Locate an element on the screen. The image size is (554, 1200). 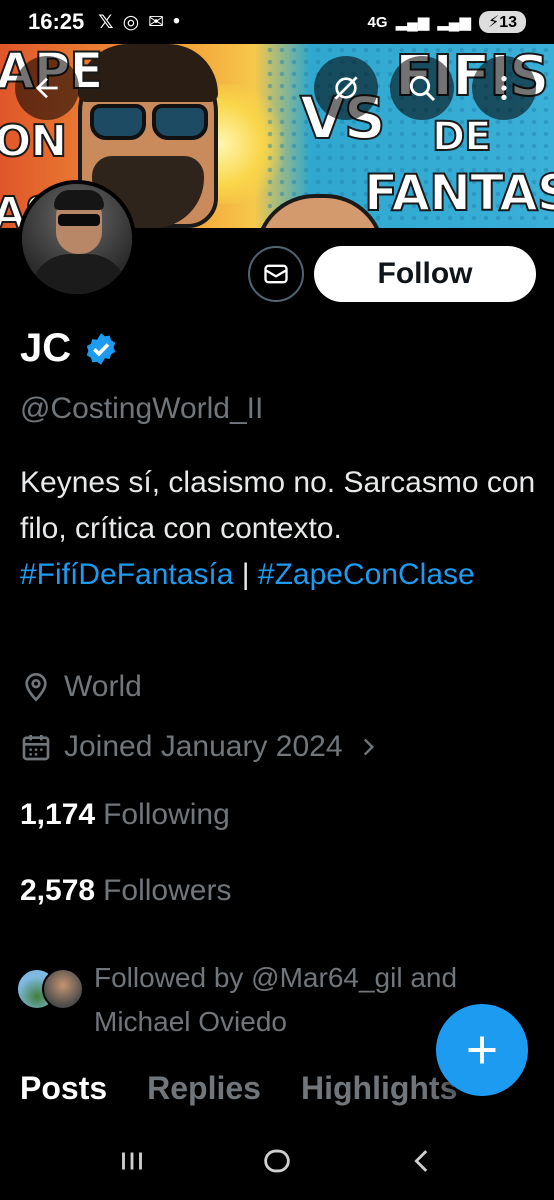
followers-stat: 2,578 Followers is located at coordinates (125, 891).